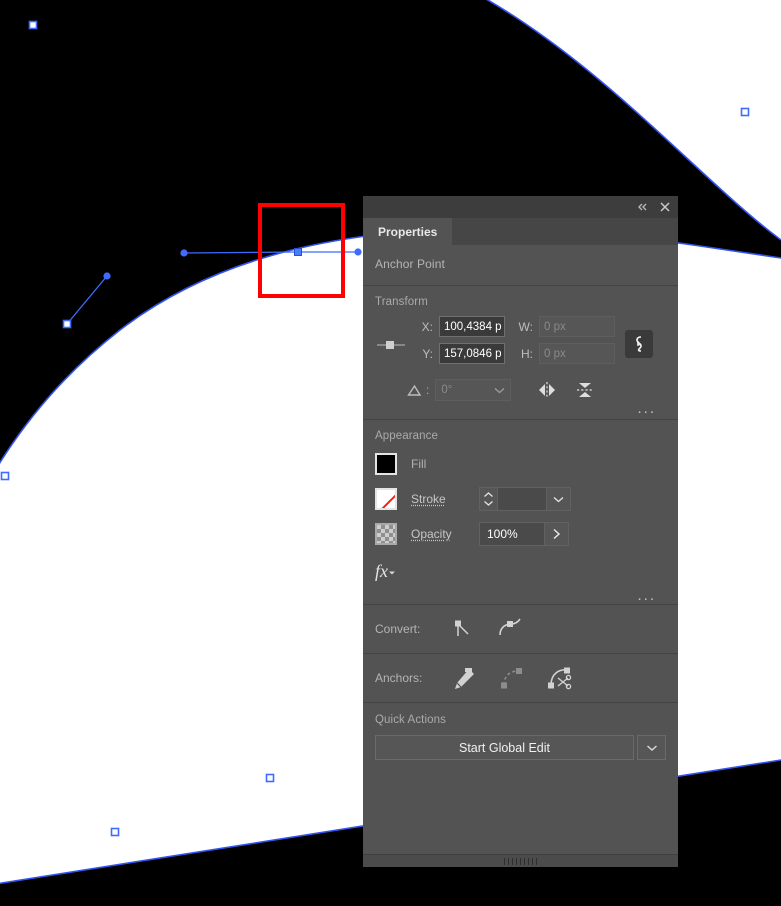  Describe the element at coordinates (398, 629) in the screenshot. I see `convert-label: Convert:` at that location.